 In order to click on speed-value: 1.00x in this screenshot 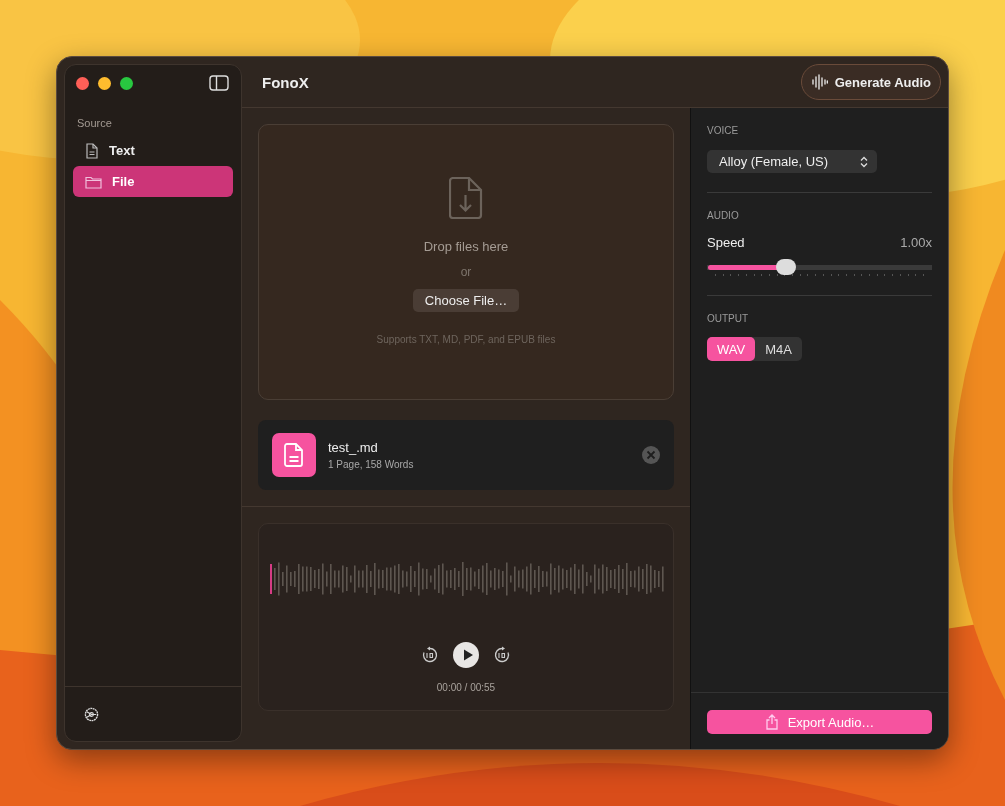, I will do `click(916, 242)`.